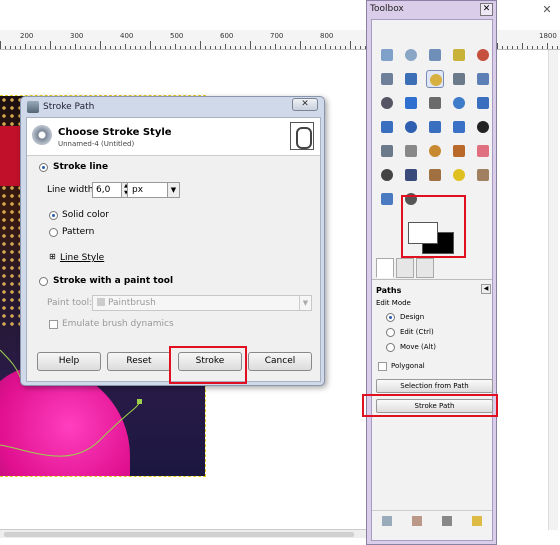 This screenshot has width=560, height=545. Describe the element at coordinates (202, 303) in the screenshot. I see `paint-tool-select: Paintbrush ▼` at that location.